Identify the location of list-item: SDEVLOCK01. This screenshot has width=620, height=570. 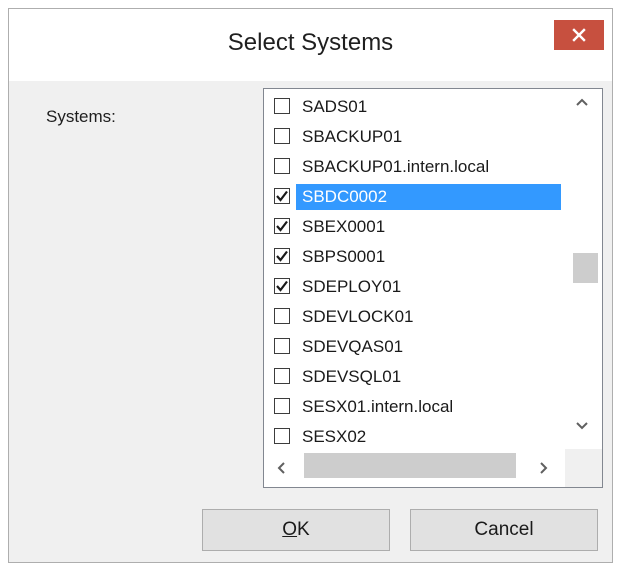
(412, 318).